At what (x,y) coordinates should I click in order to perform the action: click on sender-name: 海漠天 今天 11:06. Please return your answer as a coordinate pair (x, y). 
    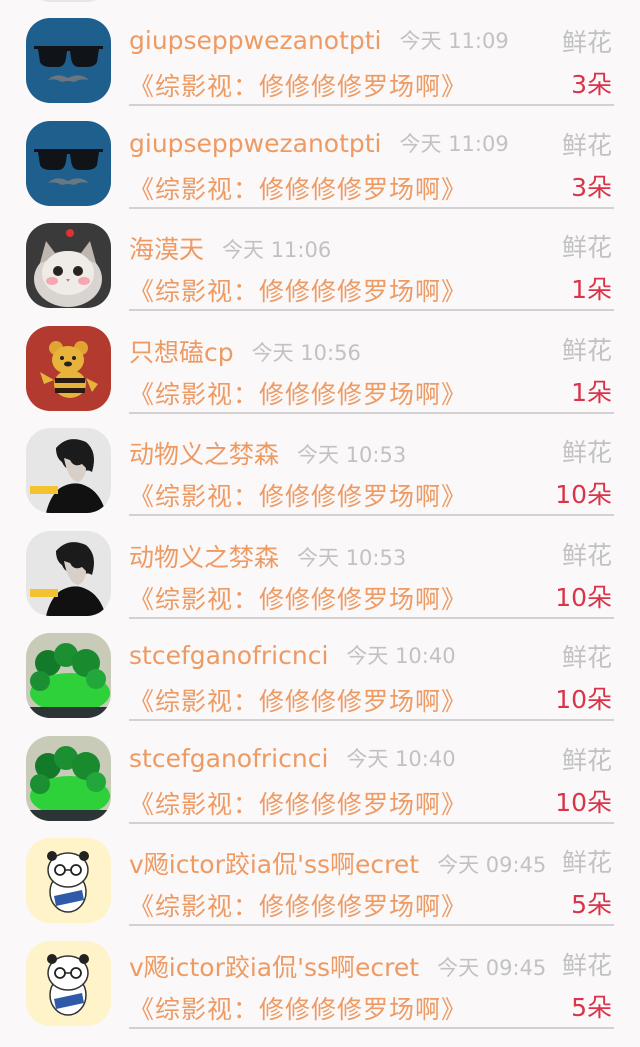
    Looking at the image, I should click on (230, 249).